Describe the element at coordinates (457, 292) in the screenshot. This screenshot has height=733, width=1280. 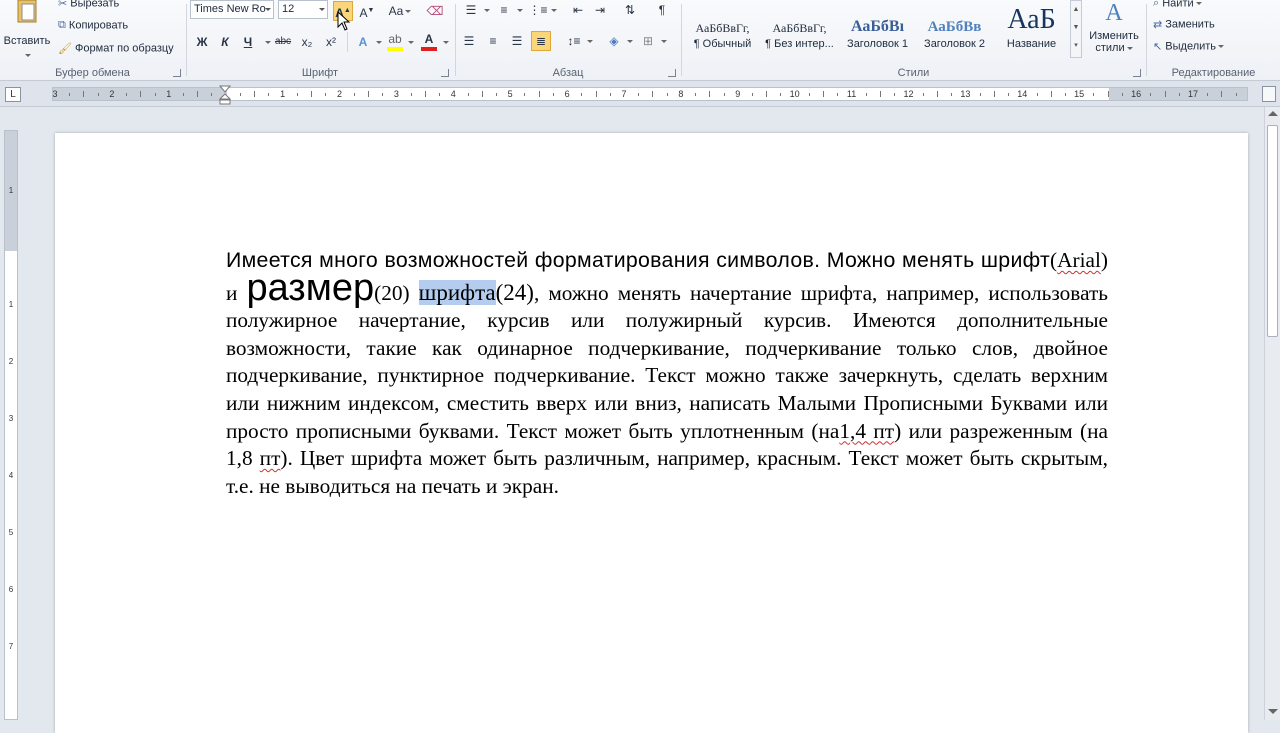
I see `selected-text: шрифта` at that location.